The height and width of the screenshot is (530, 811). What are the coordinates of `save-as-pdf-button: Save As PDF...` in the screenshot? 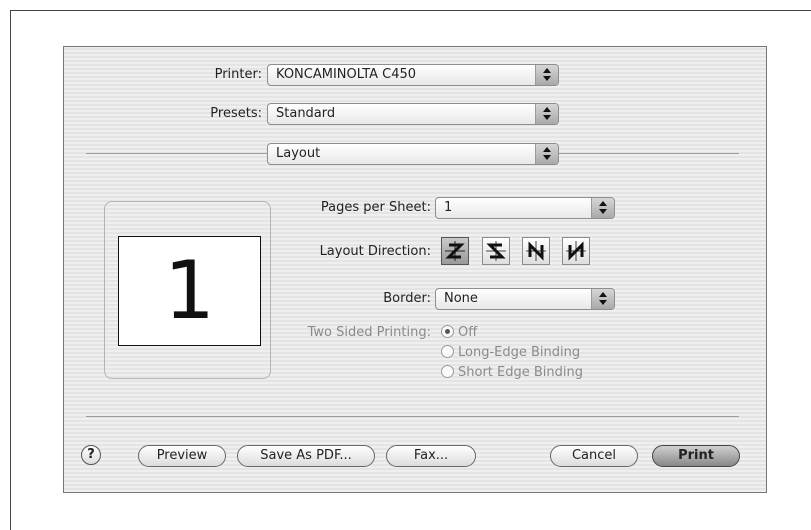 It's located at (306, 456).